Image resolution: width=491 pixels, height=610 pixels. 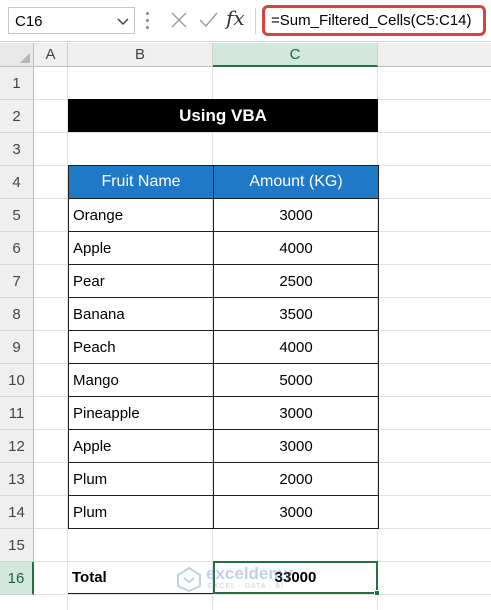 What do you see at coordinates (223, 115) in the screenshot?
I see `sheet-title: Using VBA` at bounding box center [223, 115].